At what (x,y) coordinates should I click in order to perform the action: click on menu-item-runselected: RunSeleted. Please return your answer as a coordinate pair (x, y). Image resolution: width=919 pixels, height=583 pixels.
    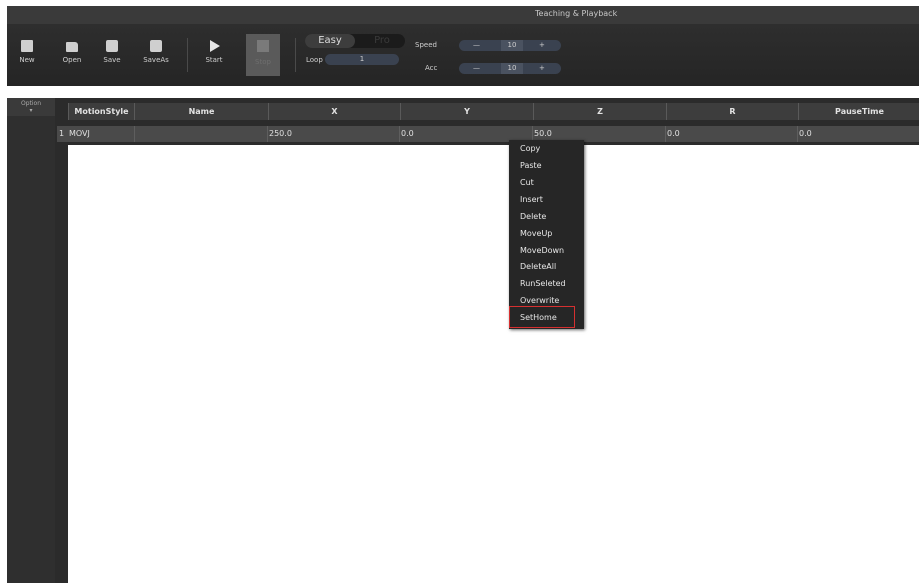
    Looking at the image, I should click on (543, 283).